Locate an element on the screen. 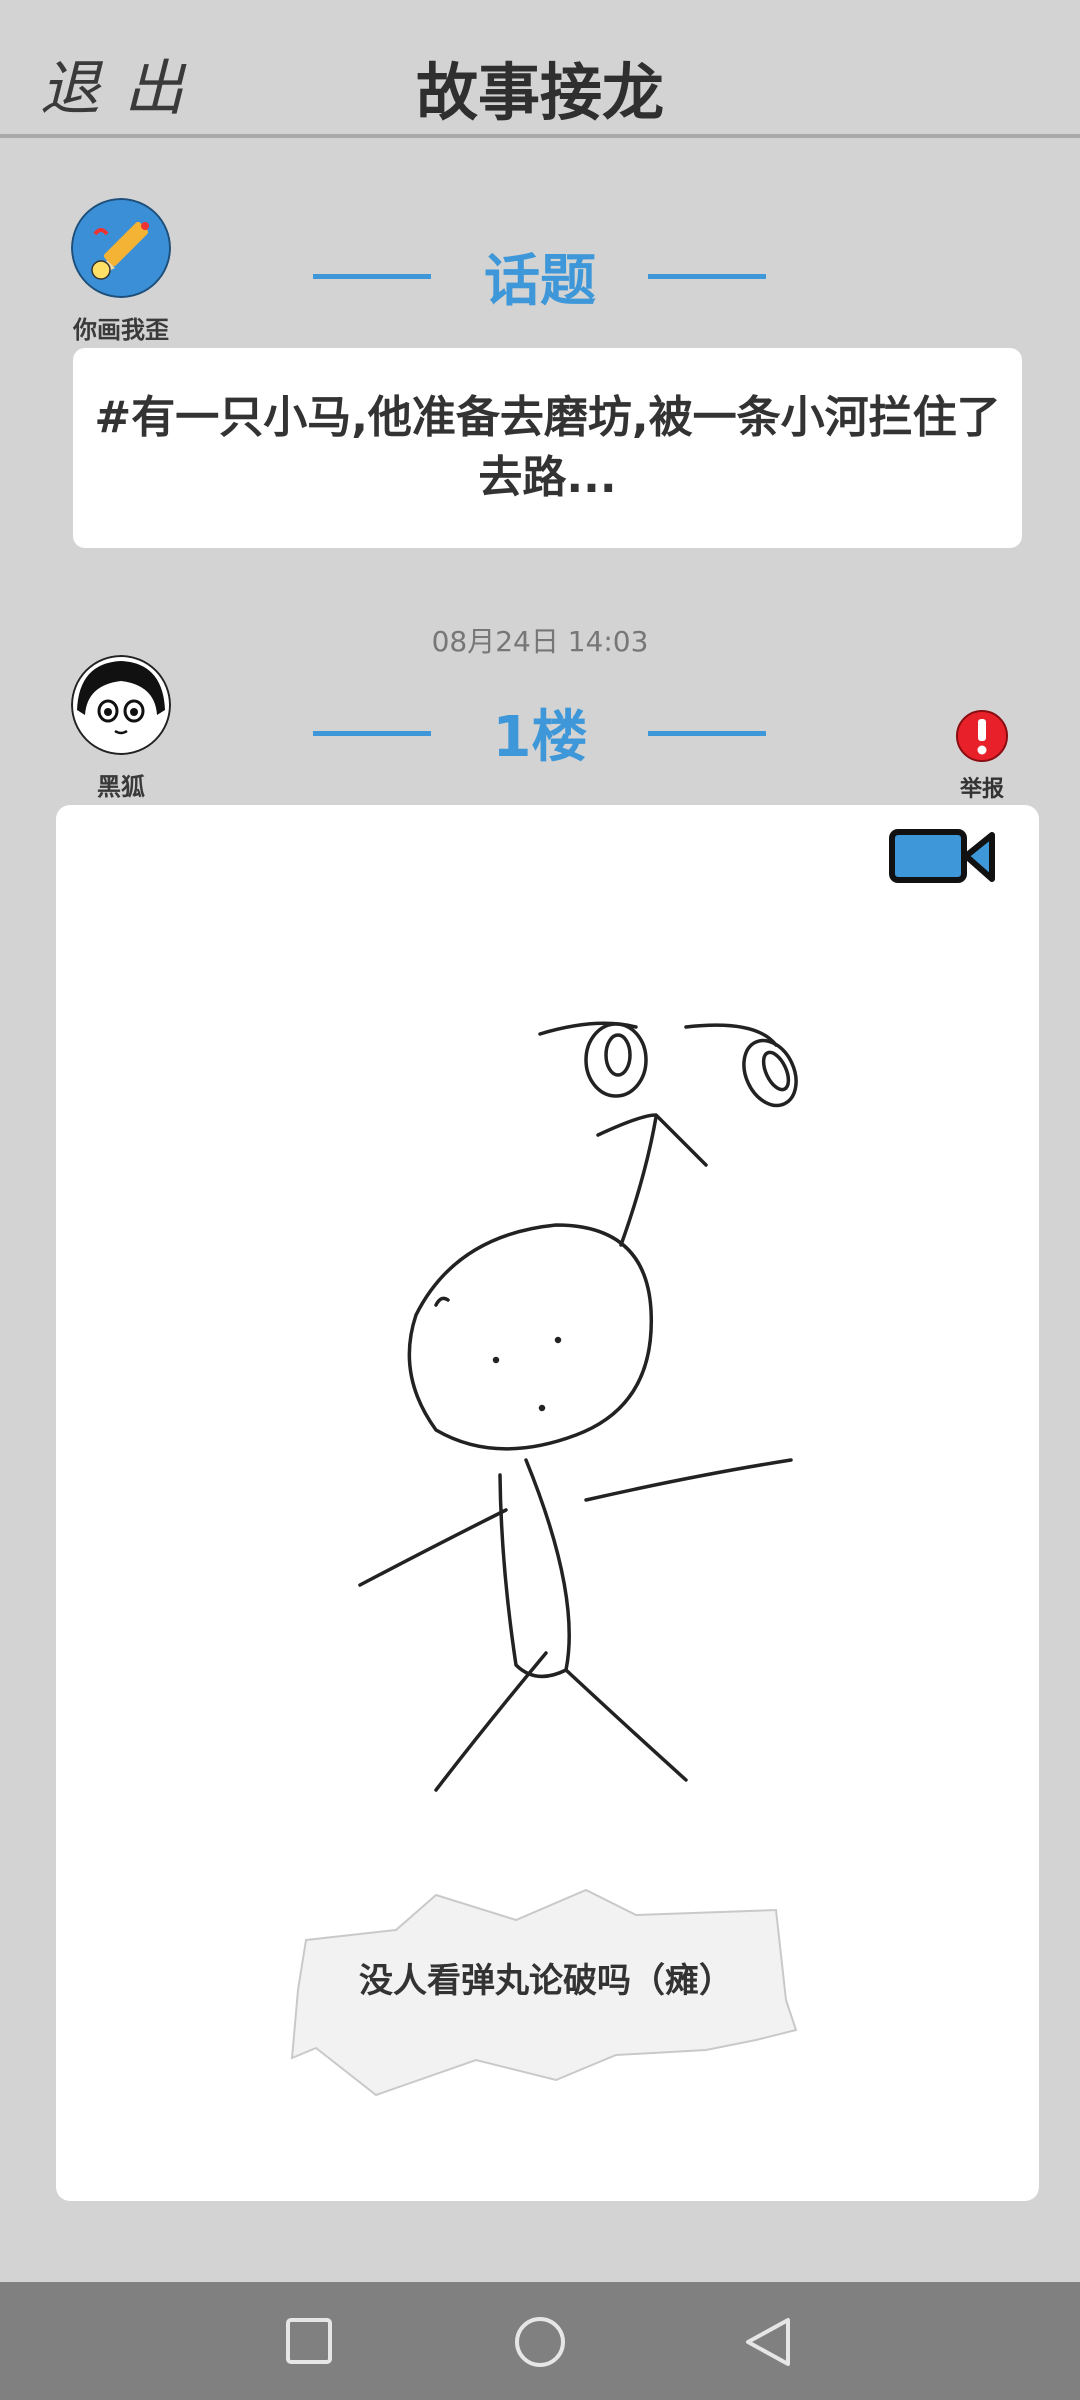  circle-icon is located at coordinates (540, 2342).